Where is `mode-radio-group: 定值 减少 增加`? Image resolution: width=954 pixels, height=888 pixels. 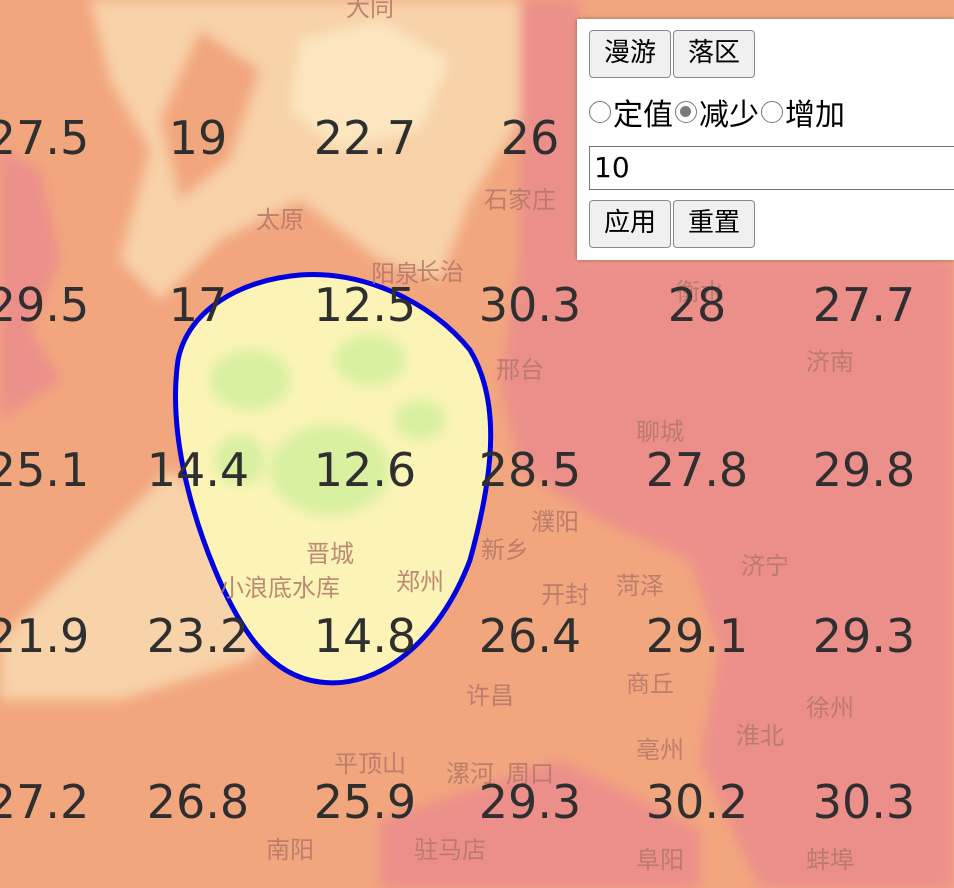
mode-radio-group: 定值 减少 增加 is located at coordinates (771, 112).